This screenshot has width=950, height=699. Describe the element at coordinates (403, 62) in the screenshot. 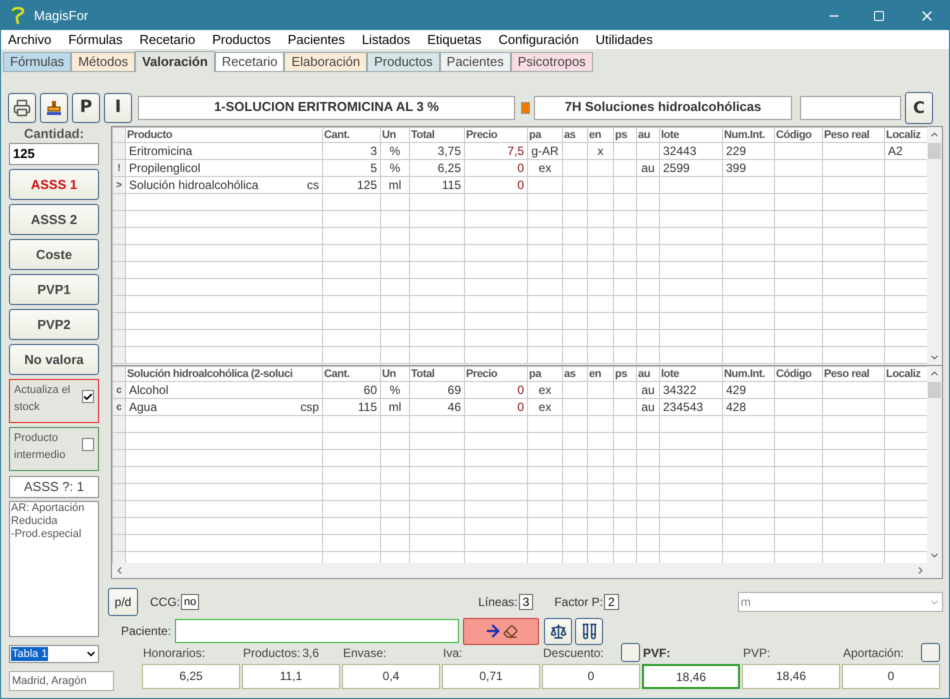

I see `tab: Productos` at that location.